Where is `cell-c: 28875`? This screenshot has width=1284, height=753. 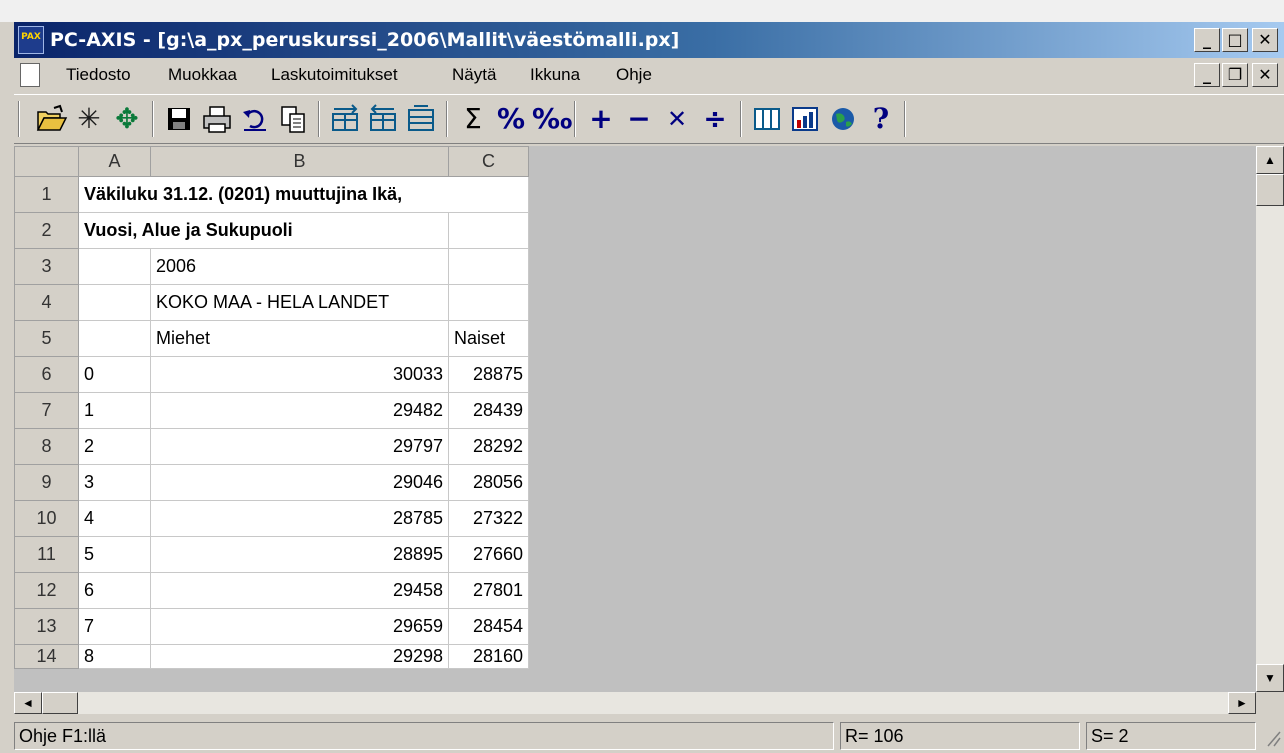
cell-c: 28875 is located at coordinates (488, 374).